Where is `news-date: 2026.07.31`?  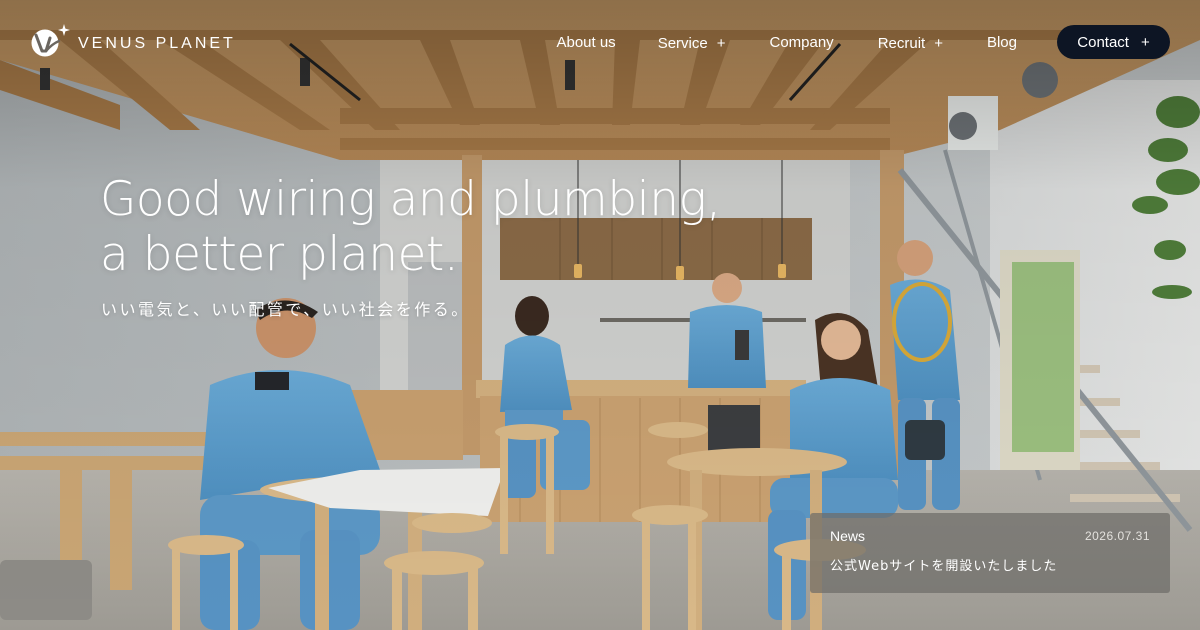
news-date: 2026.07.31 is located at coordinates (1117, 536).